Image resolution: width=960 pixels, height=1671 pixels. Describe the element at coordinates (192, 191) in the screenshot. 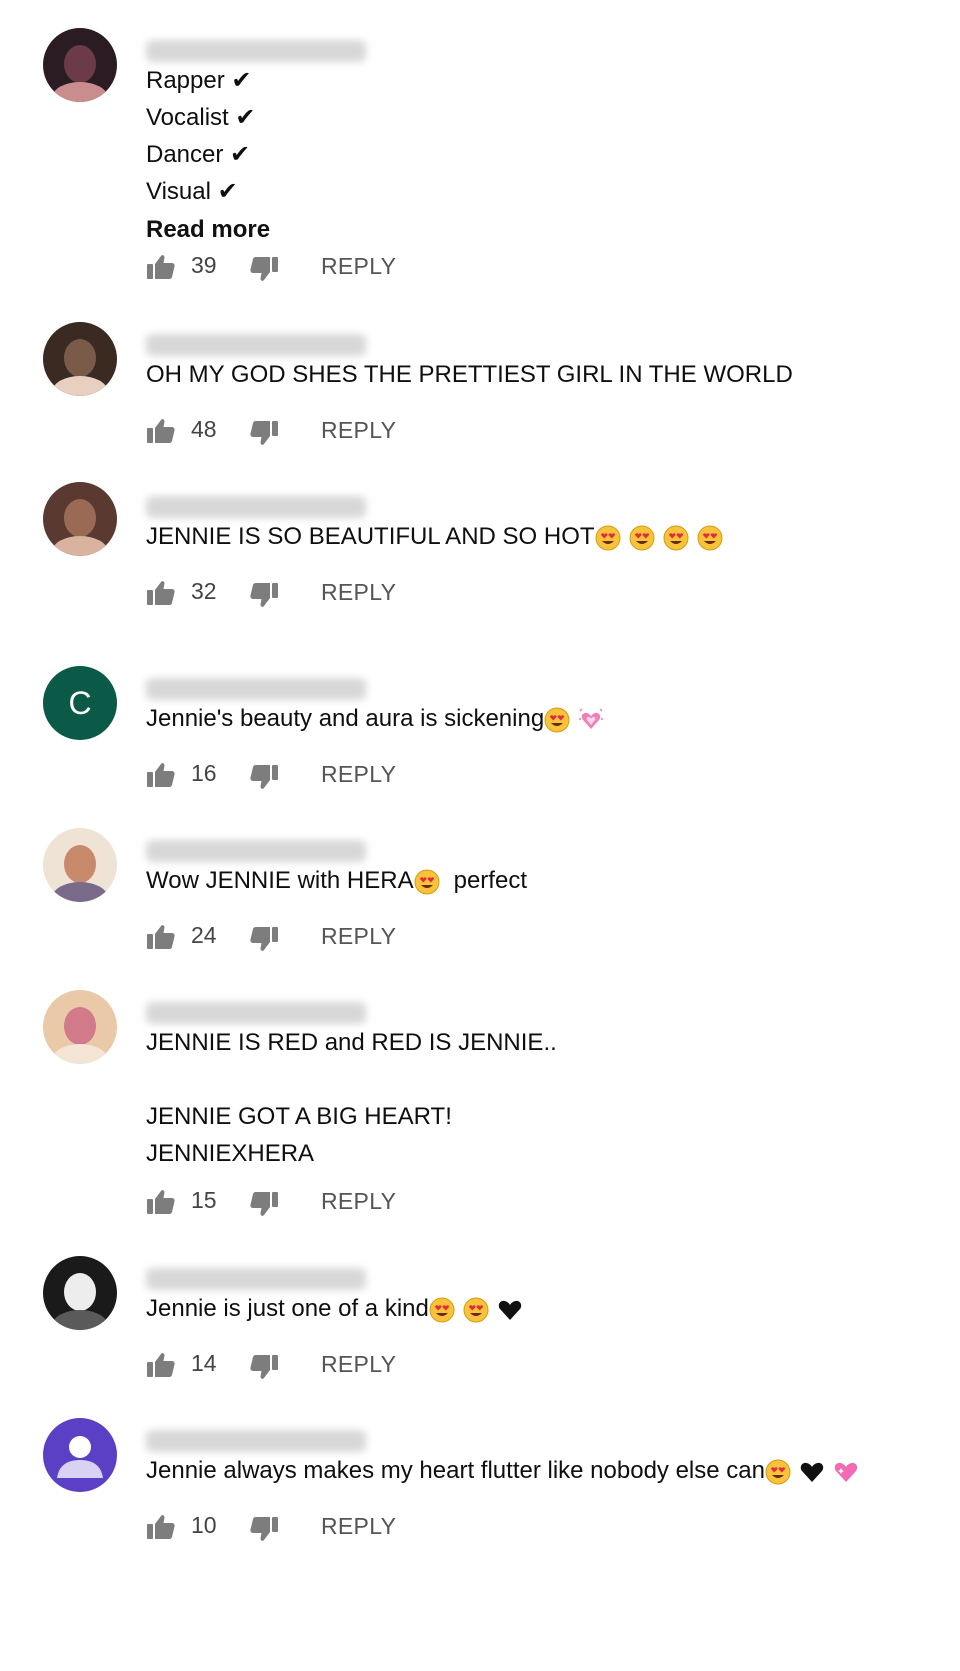

I see `comment-line-text: Visual ✔` at that location.